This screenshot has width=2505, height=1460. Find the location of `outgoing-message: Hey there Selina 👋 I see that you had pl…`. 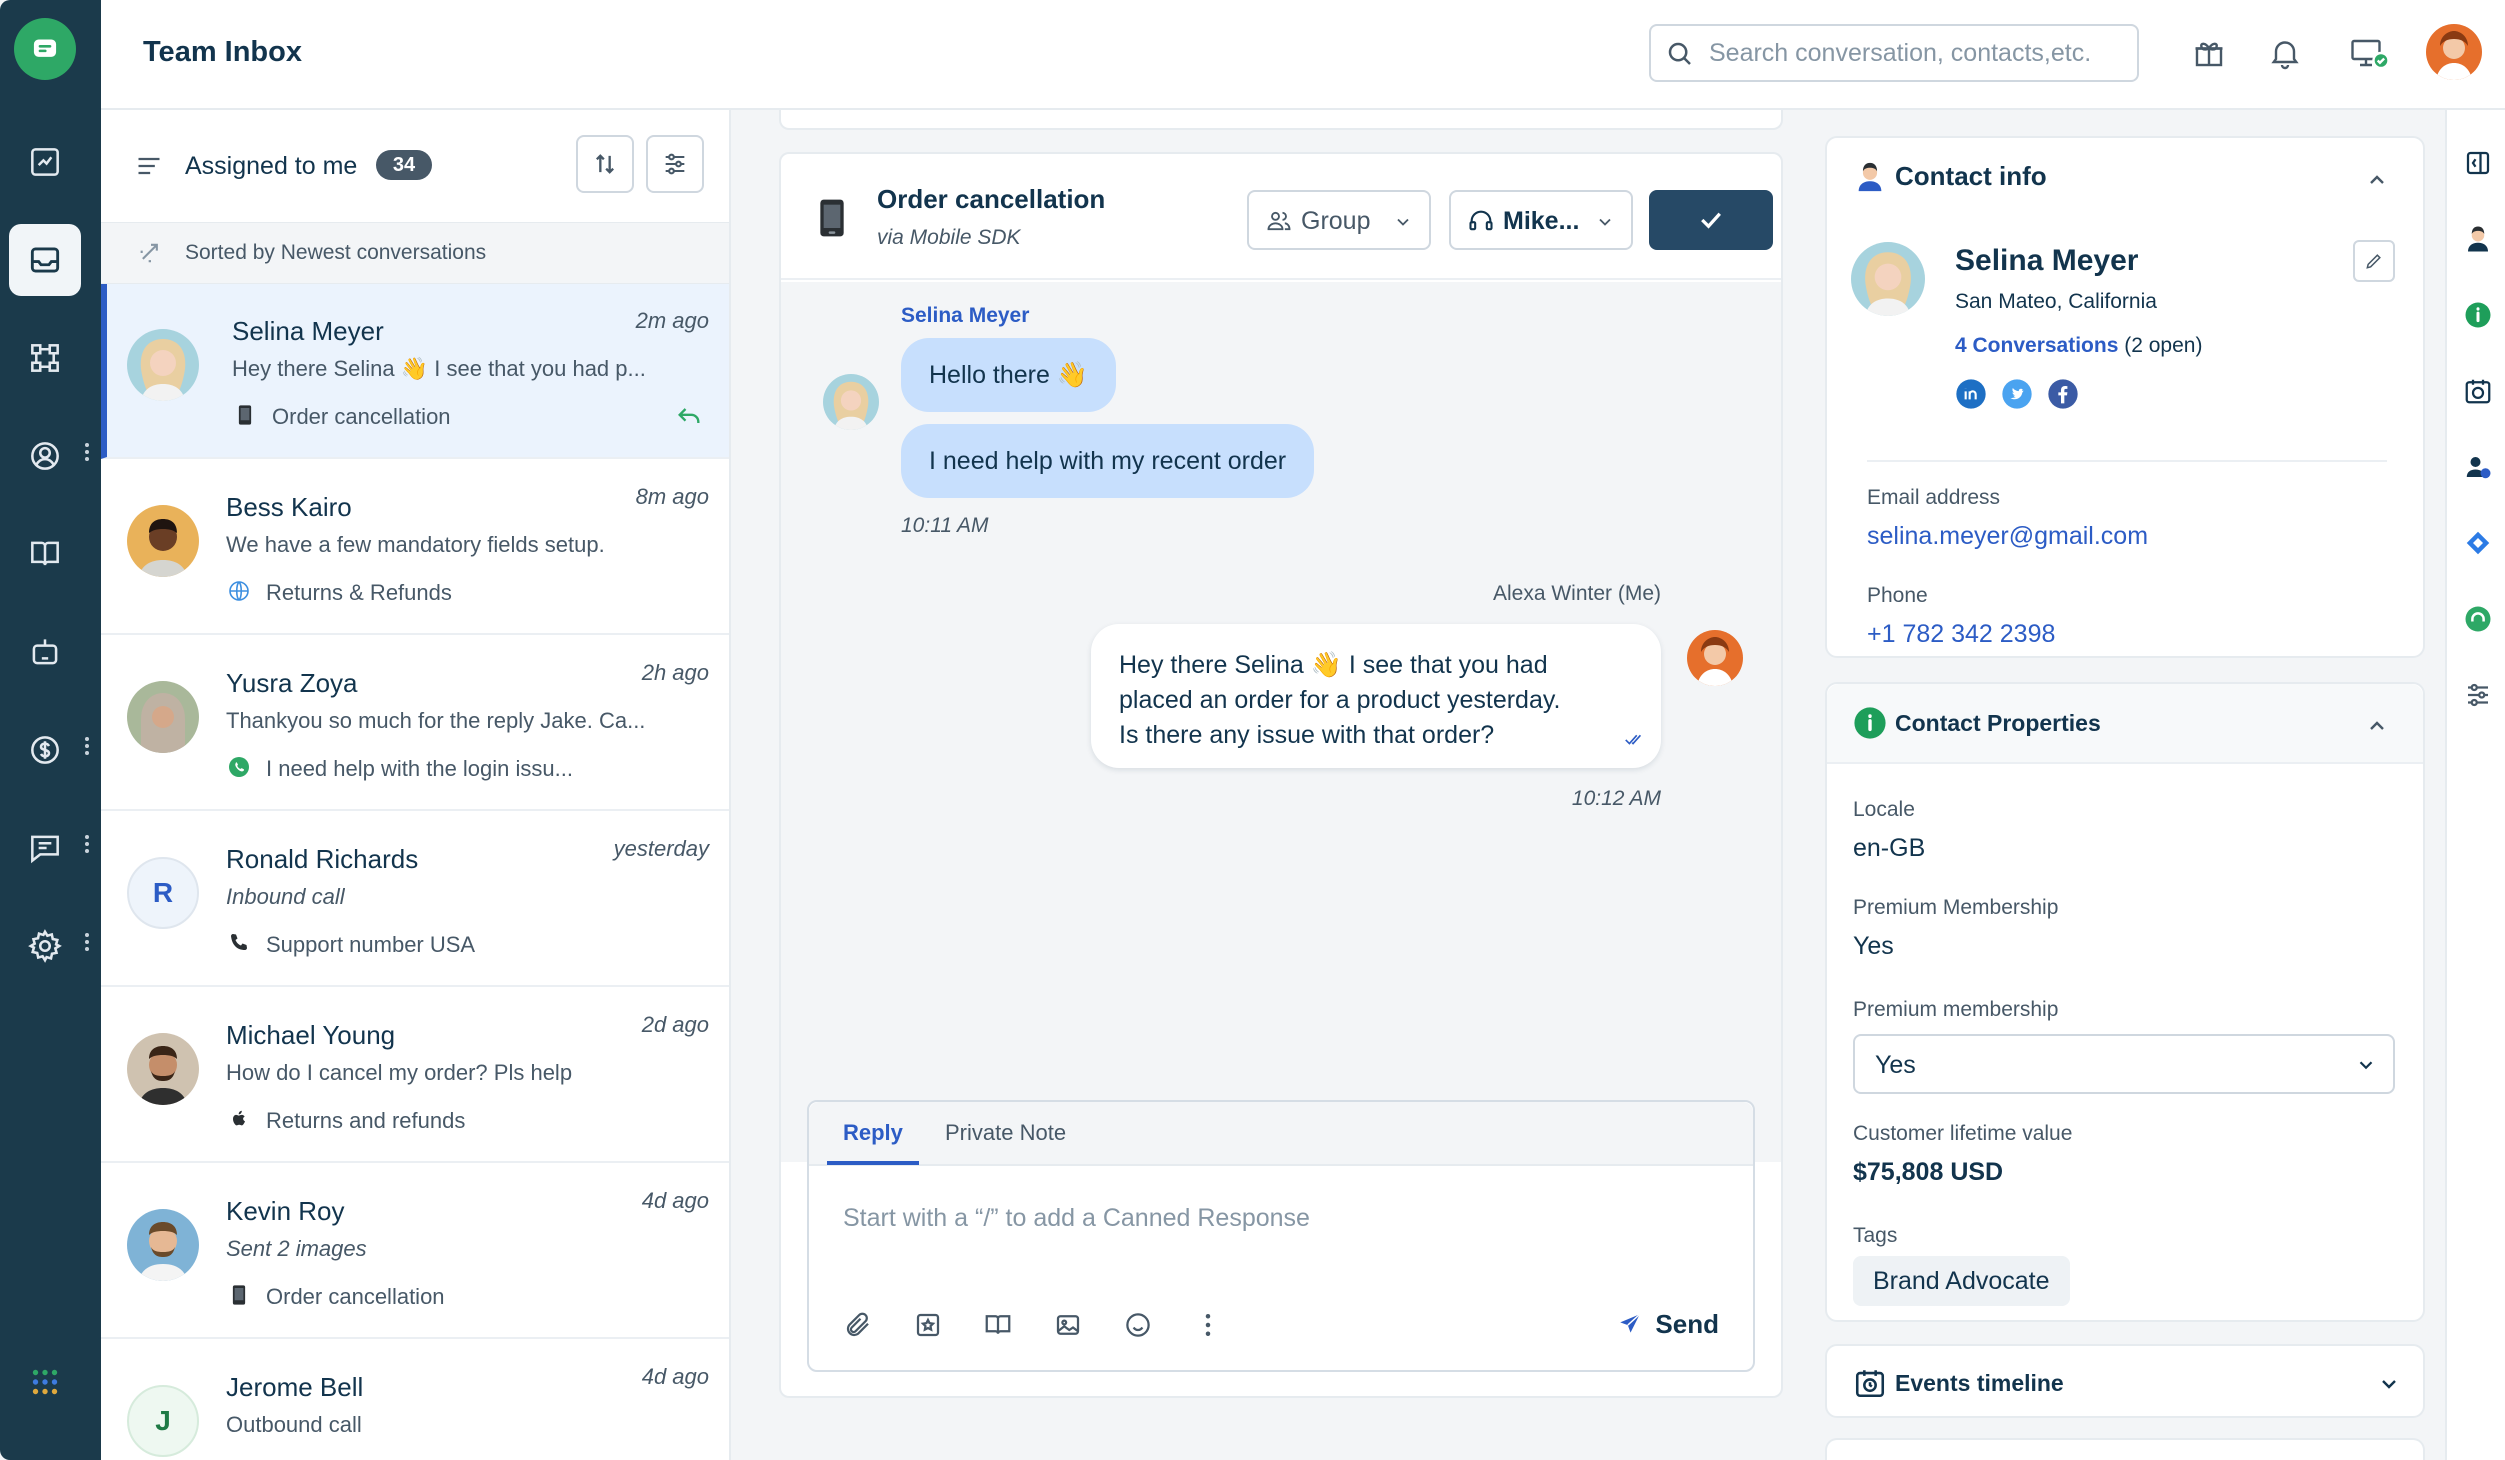

outgoing-message: Hey there Selina 👋 I see that you had pl… is located at coordinates (1376, 696).